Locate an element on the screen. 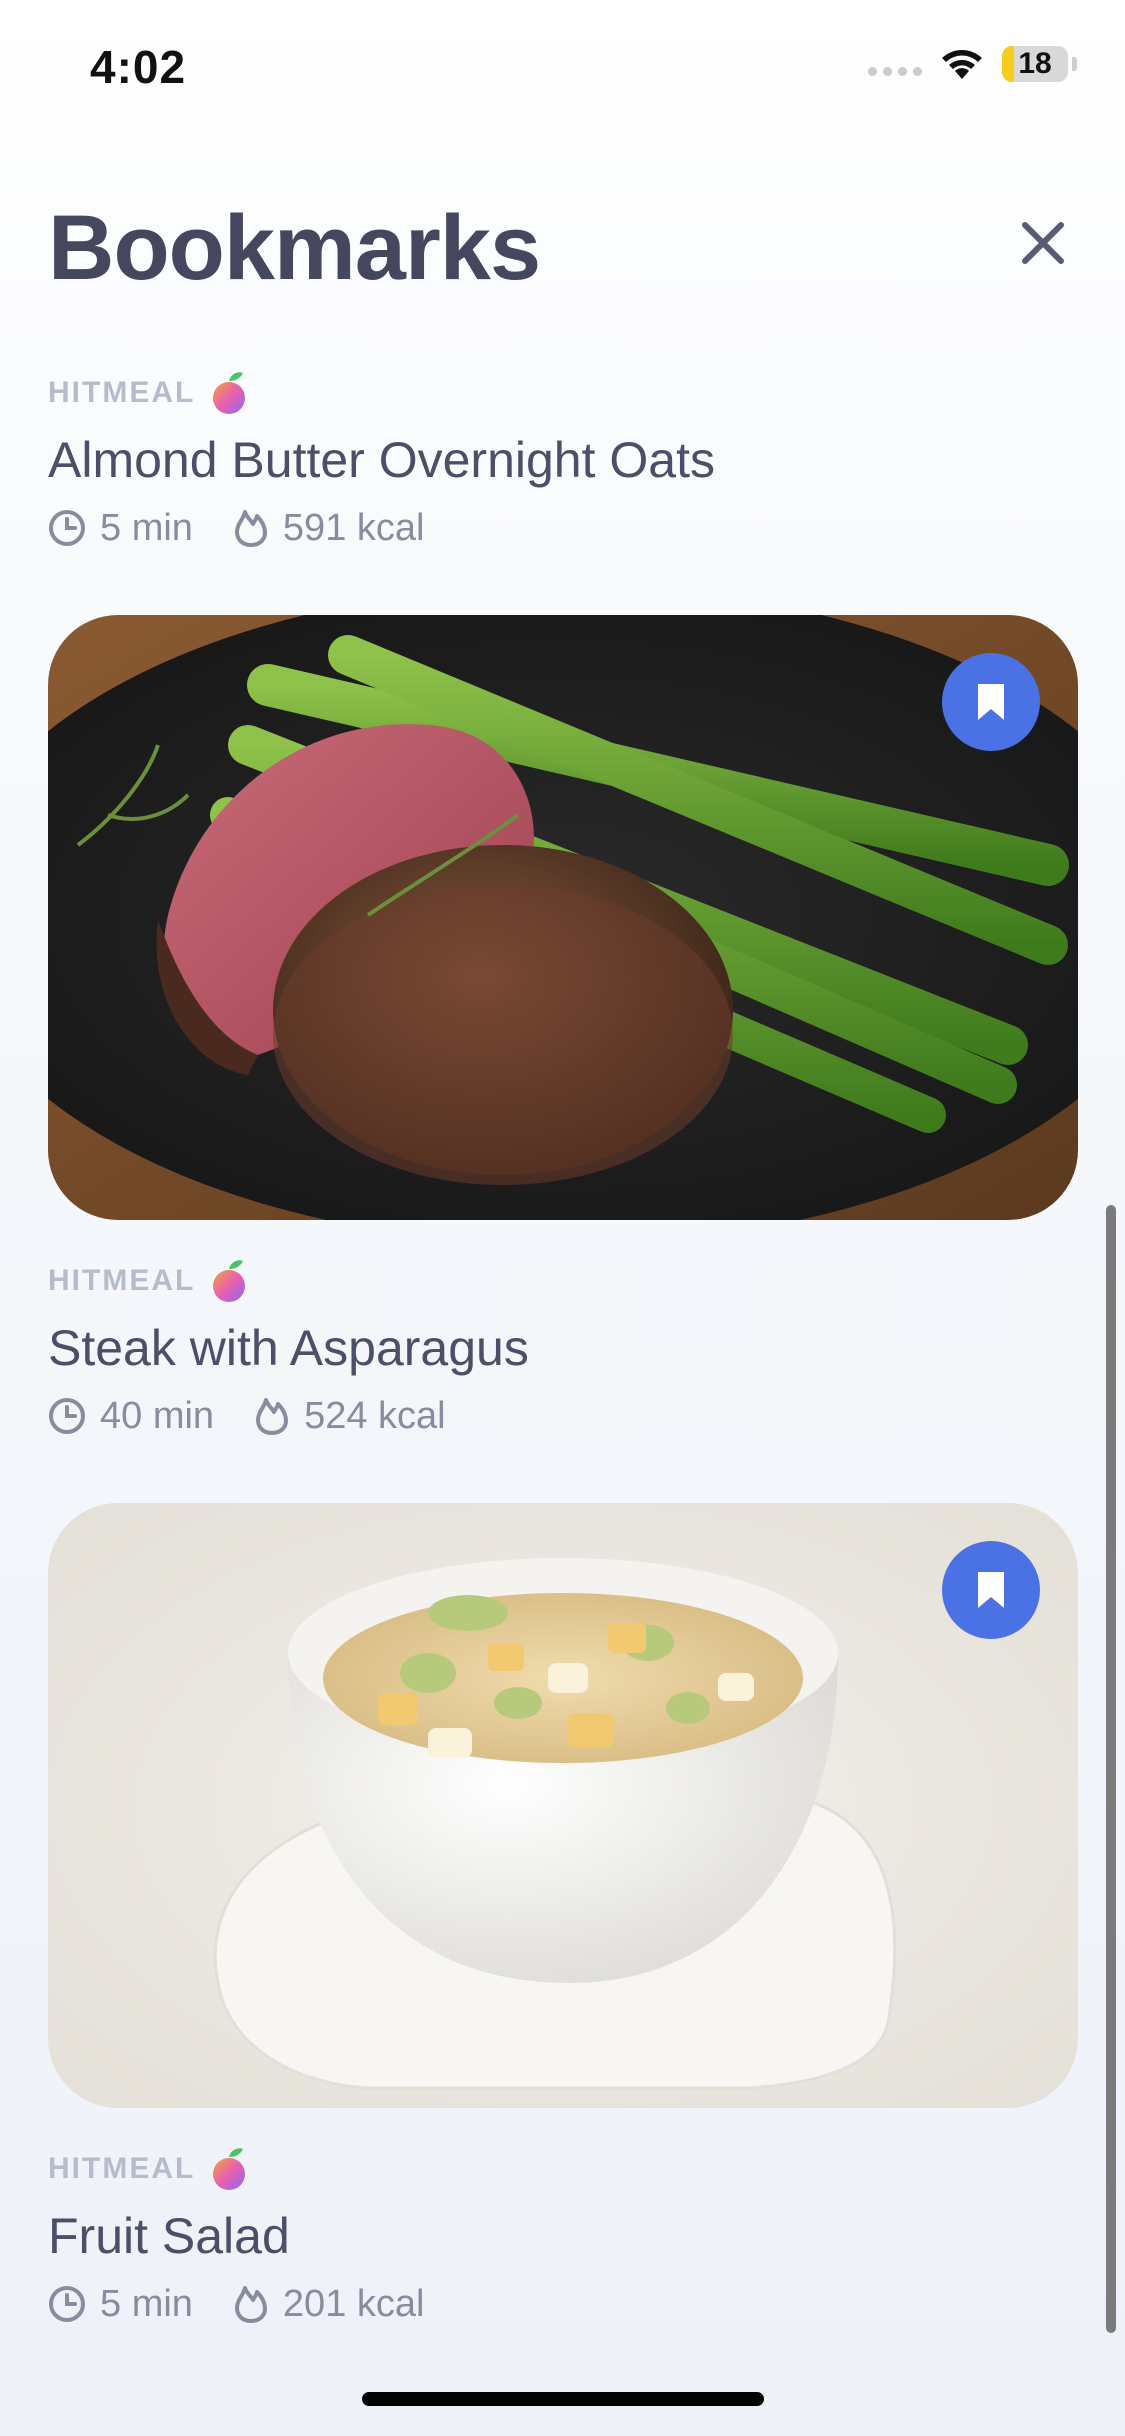 This screenshot has width=1125, height=2436. wifi-icon is located at coordinates (962, 64).